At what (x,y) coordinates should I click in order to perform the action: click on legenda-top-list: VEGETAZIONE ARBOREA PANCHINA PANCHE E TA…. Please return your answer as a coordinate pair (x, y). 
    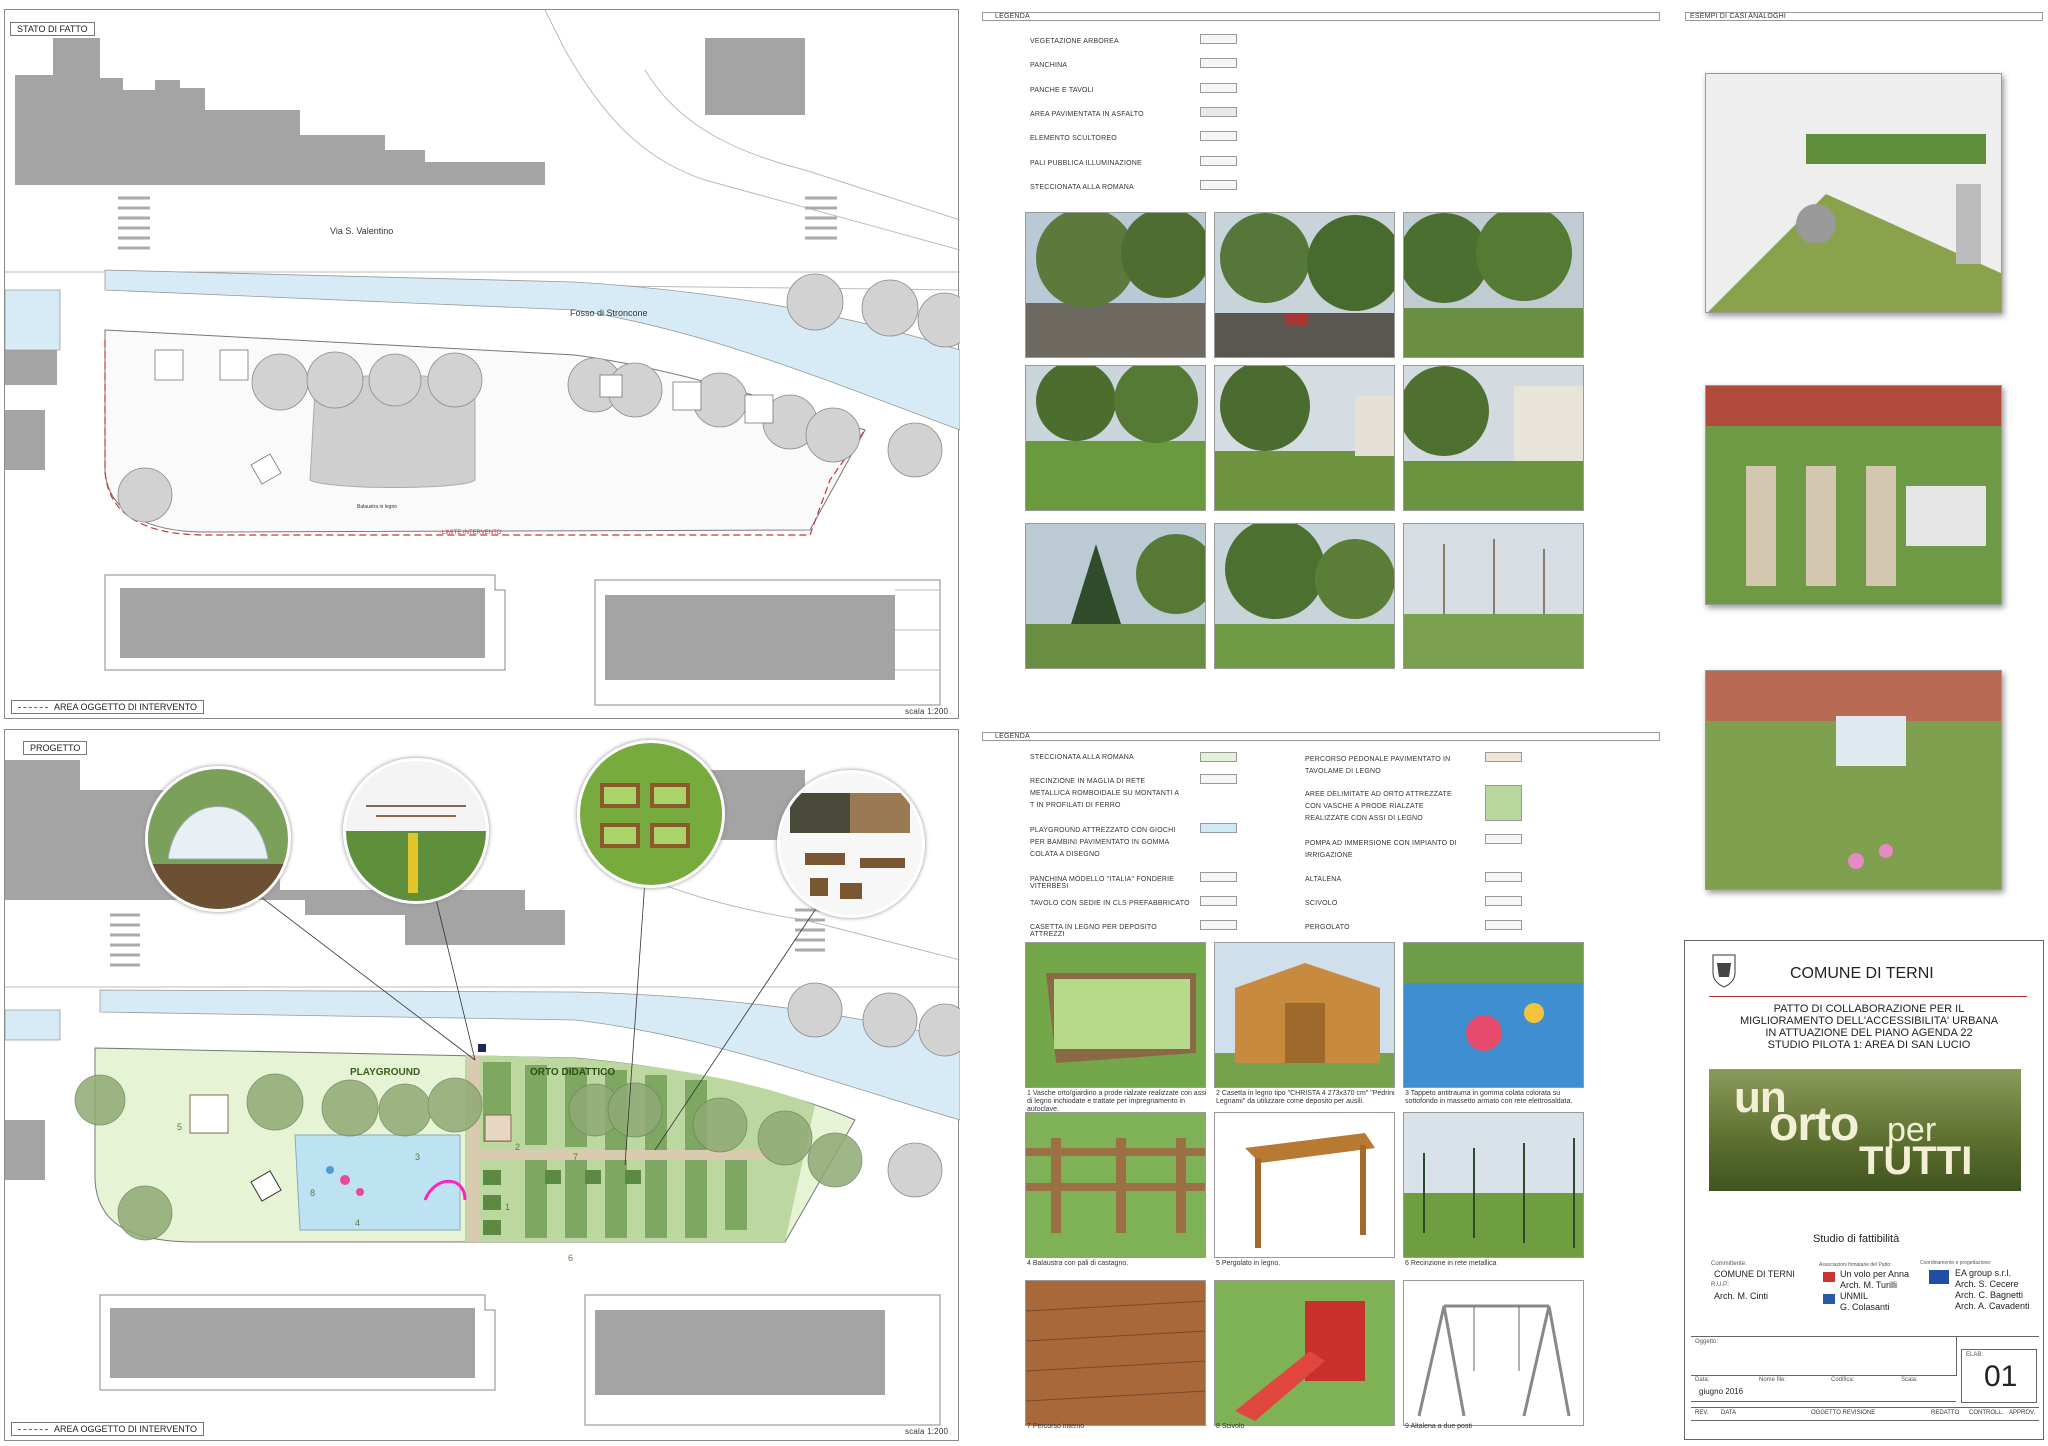
    Looking at the image, I should click on (1140, 114).